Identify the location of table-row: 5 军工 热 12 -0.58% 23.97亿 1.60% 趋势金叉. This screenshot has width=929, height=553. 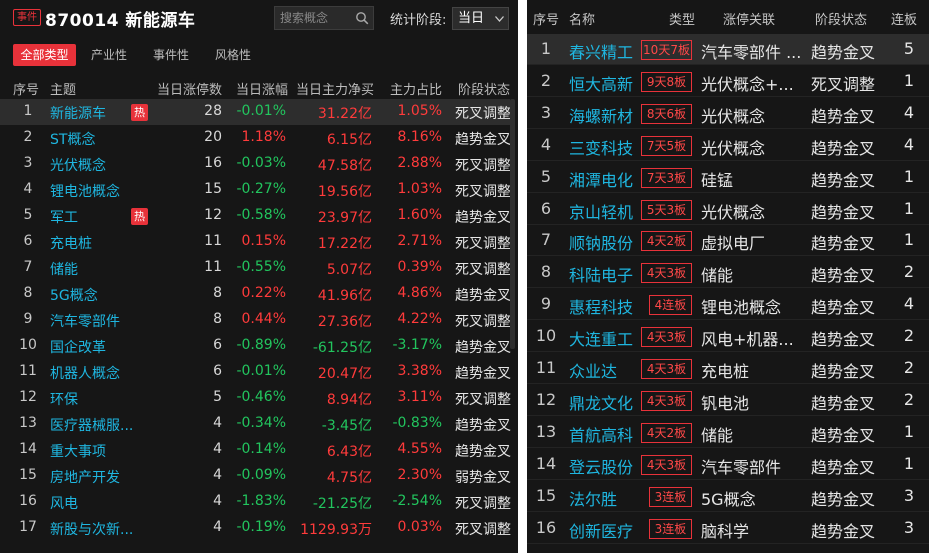
(255, 216).